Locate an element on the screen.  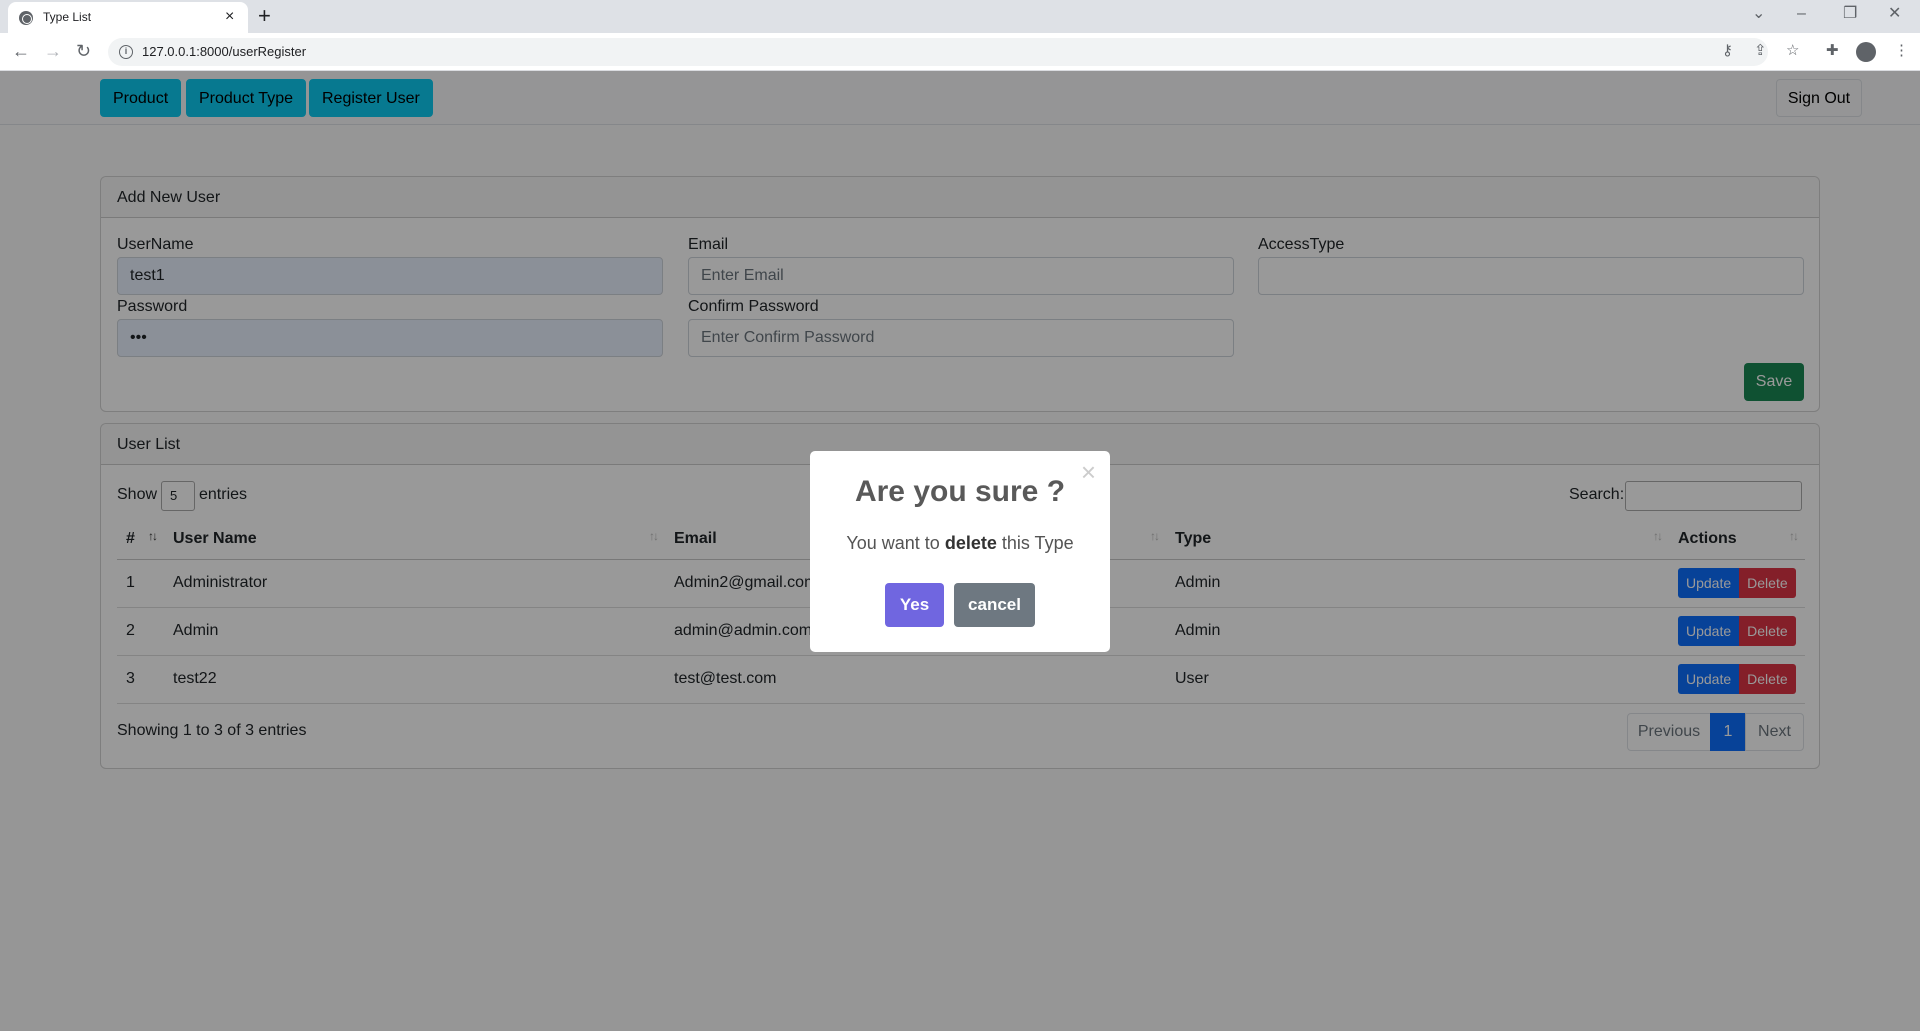
dialog-text: You want to delete this Type is located at coordinates (960, 543).